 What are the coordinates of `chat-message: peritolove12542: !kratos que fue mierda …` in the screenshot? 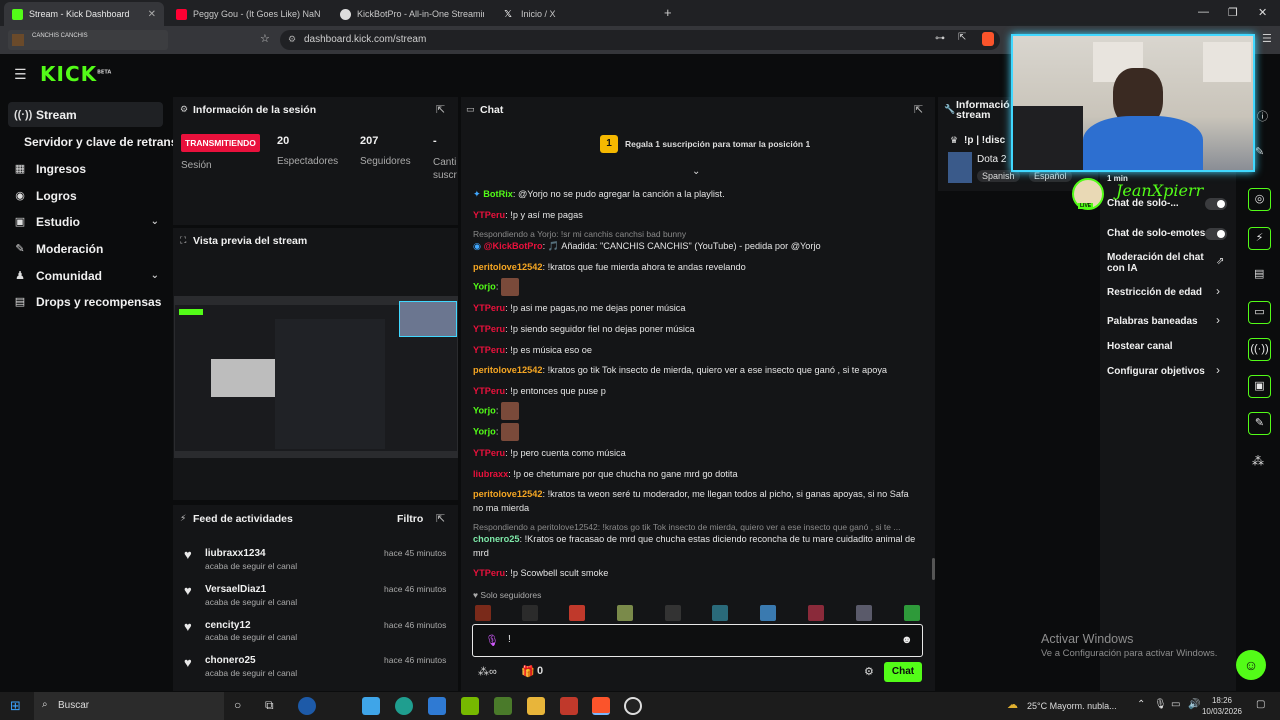 It's located at (695, 267).